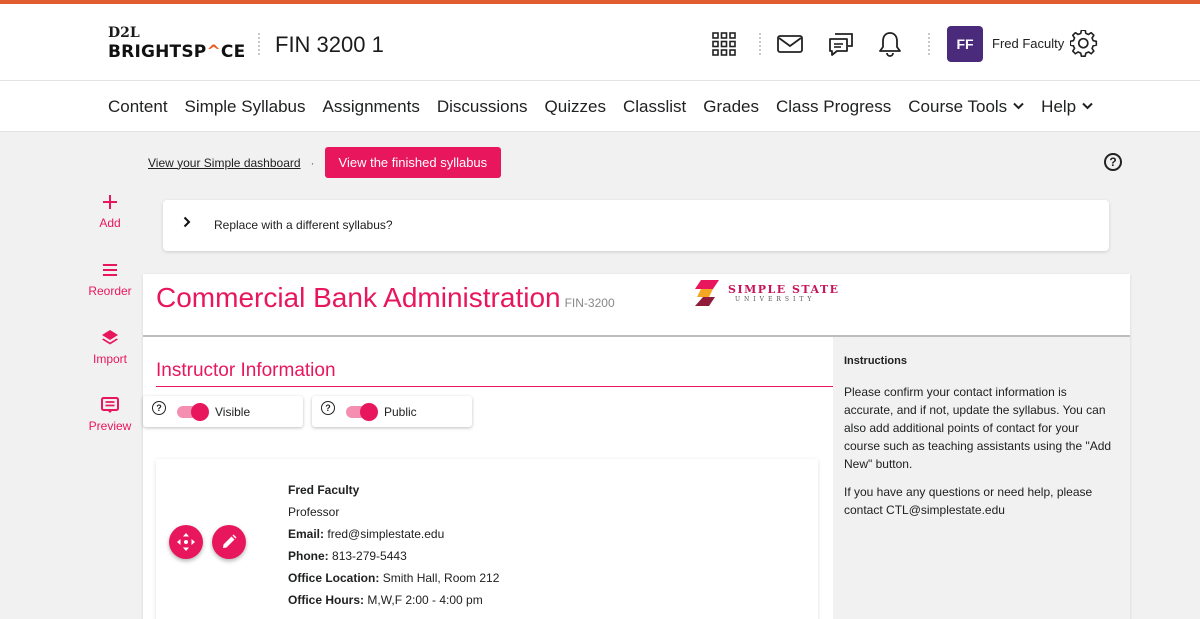 Image resolution: width=1200 pixels, height=619 pixels. Describe the element at coordinates (1084, 44) in the screenshot. I see `gear-icon` at that location.